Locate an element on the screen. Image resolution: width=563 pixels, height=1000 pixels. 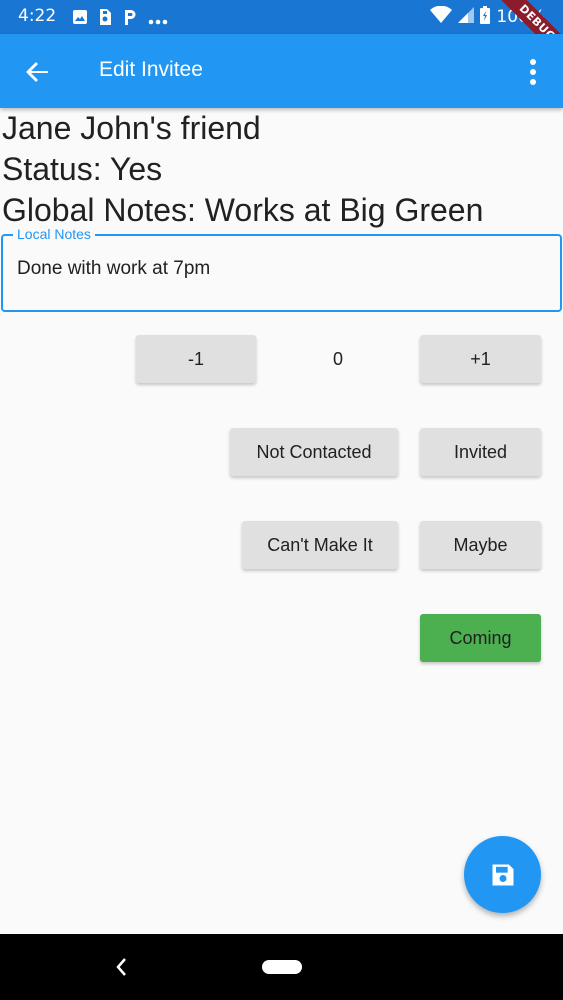
nav-back-icon is located at coordinates (121, 967).